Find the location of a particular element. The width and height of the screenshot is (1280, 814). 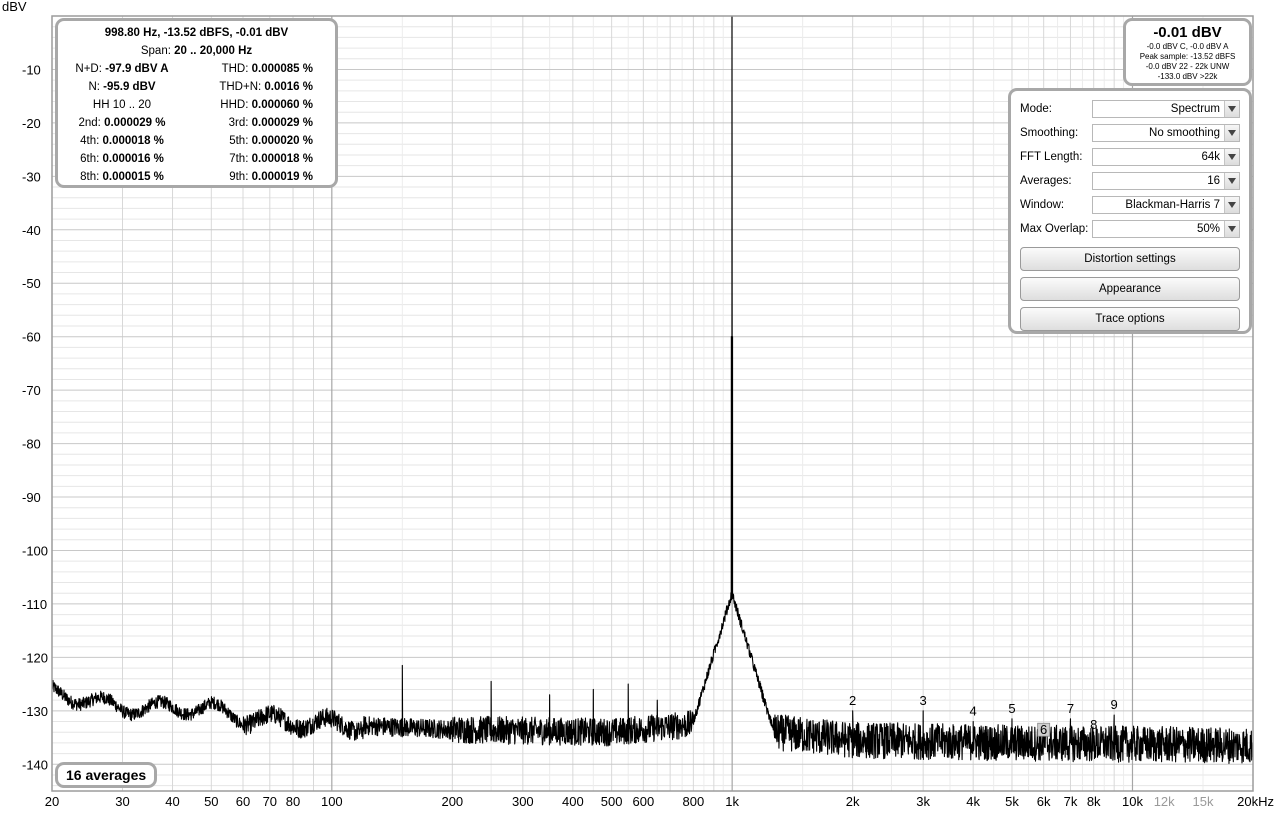

y-tick-label: -110 is located at coordinates (34, 604).